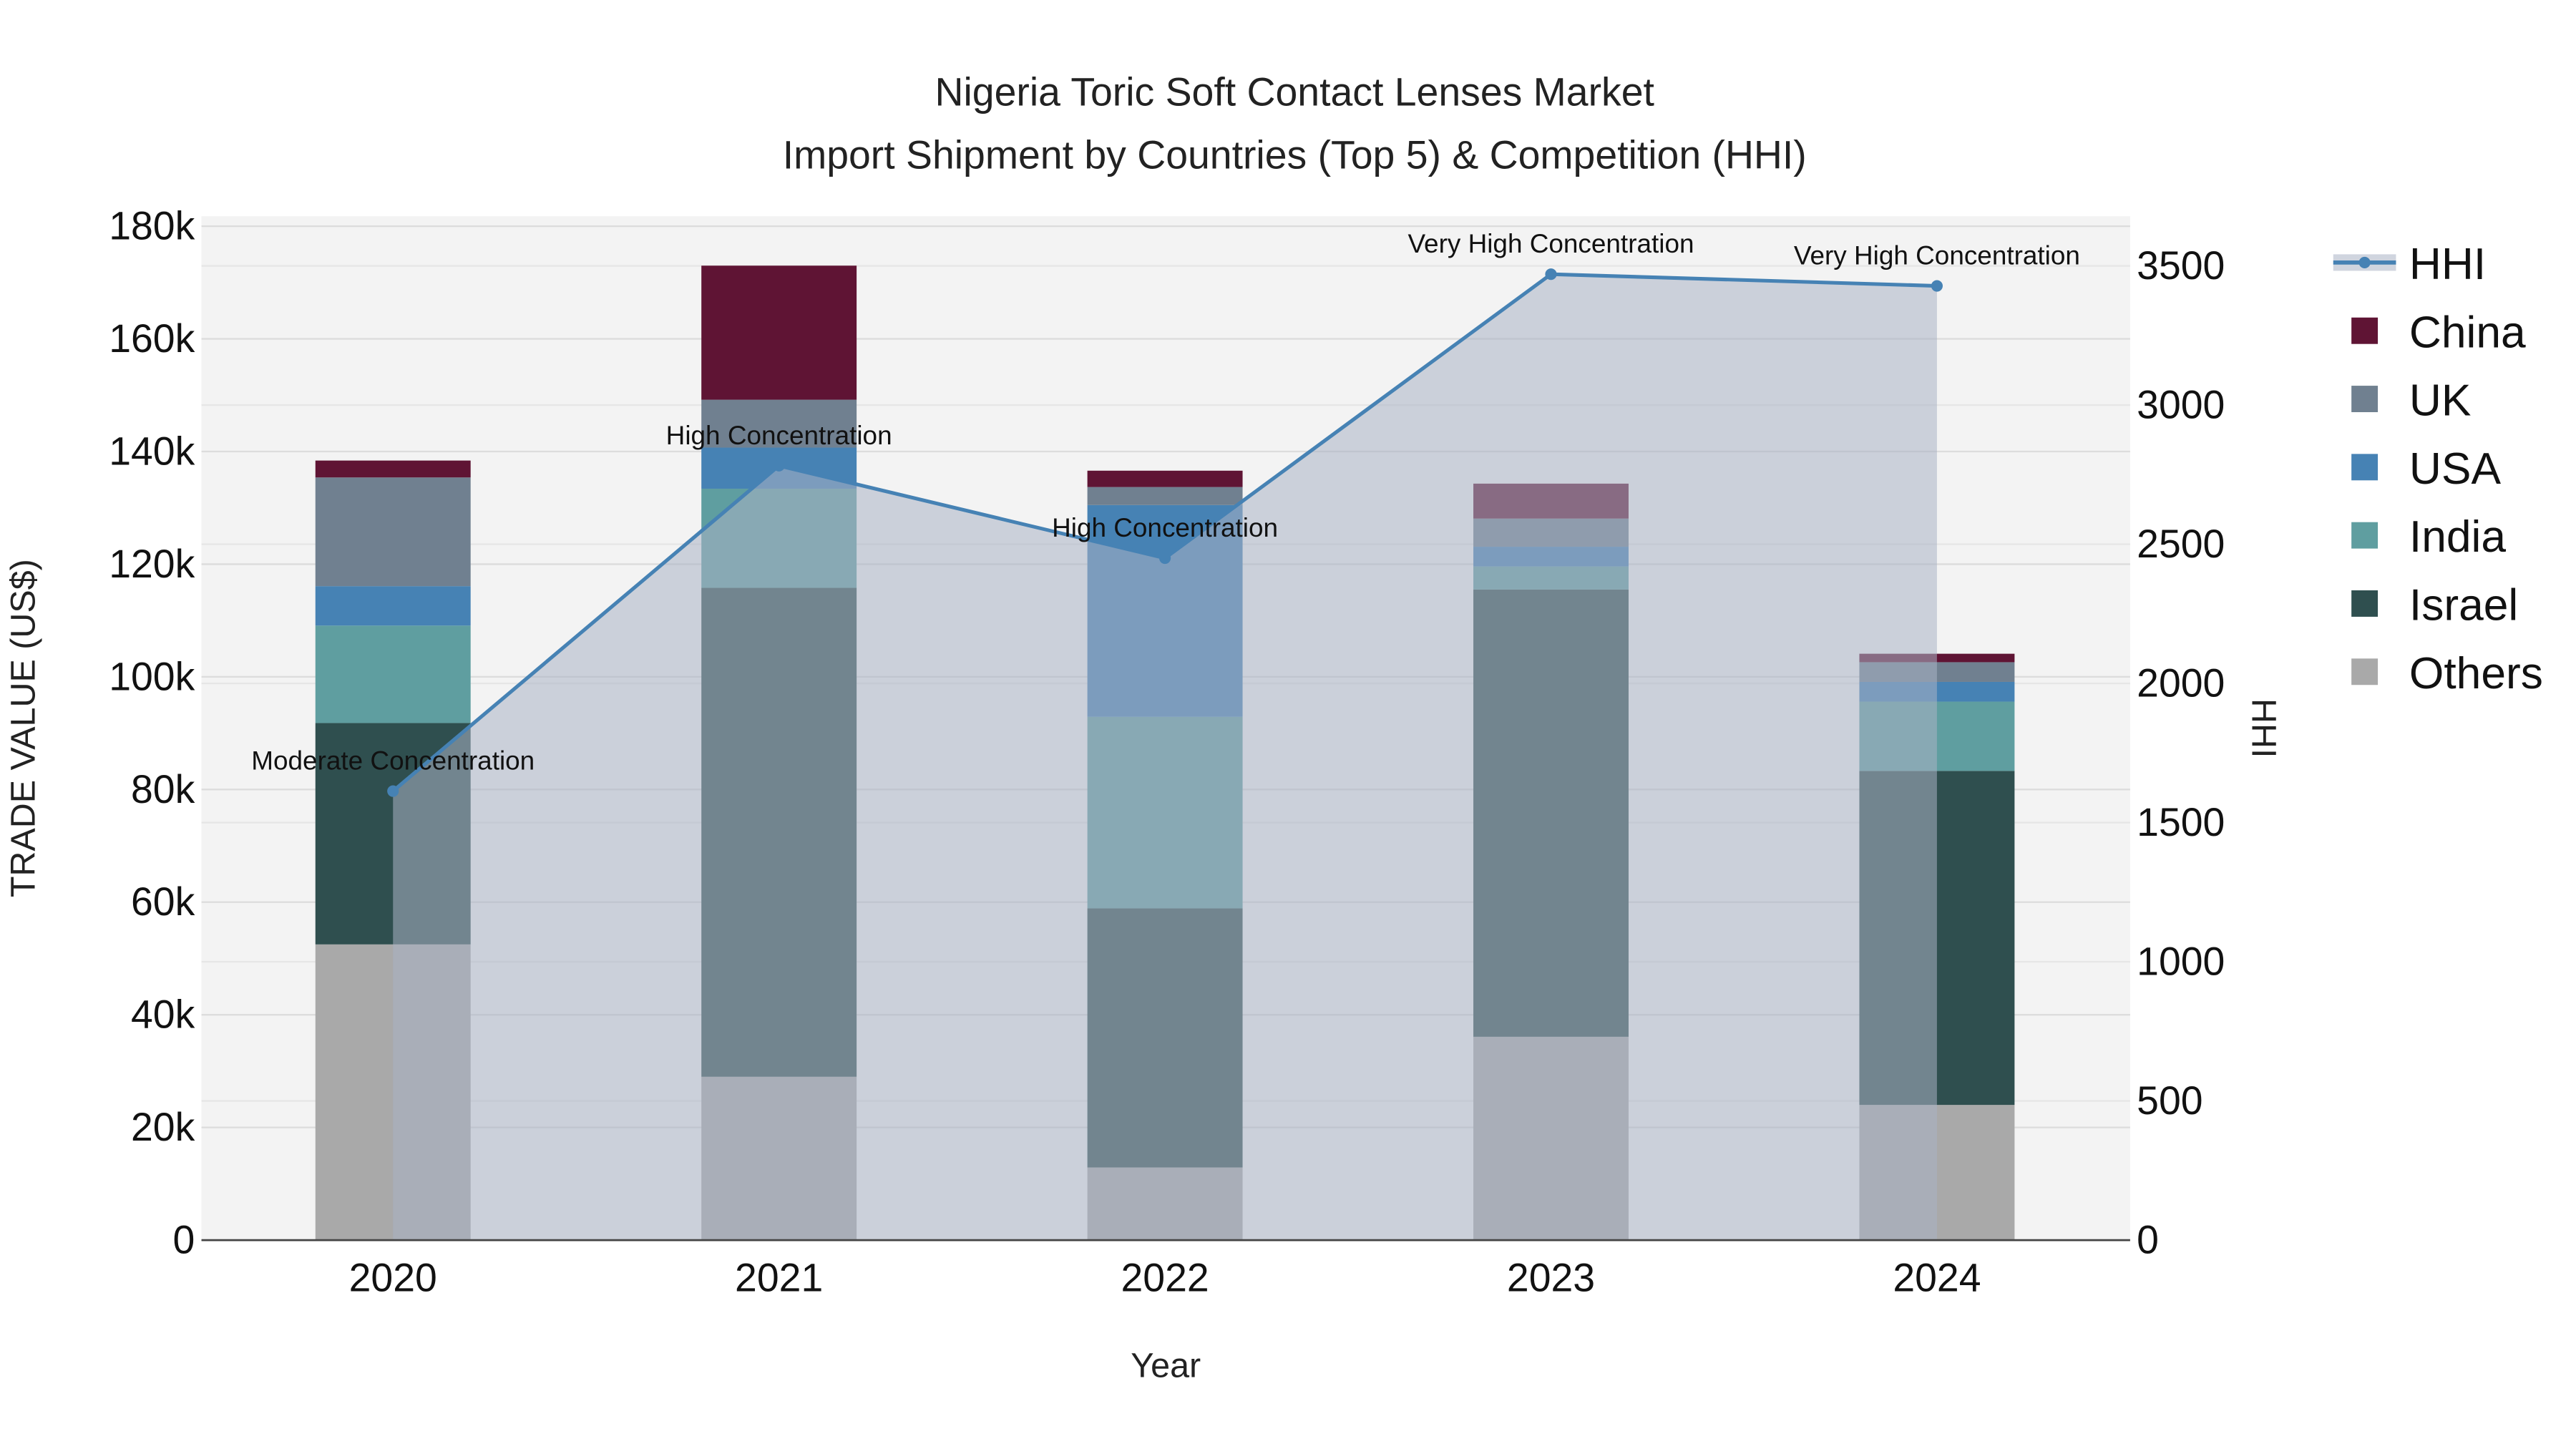  Describe the element at coordinates (2181, 683) in the screenshot. I see `y2-tick-label: 2000` at that location.